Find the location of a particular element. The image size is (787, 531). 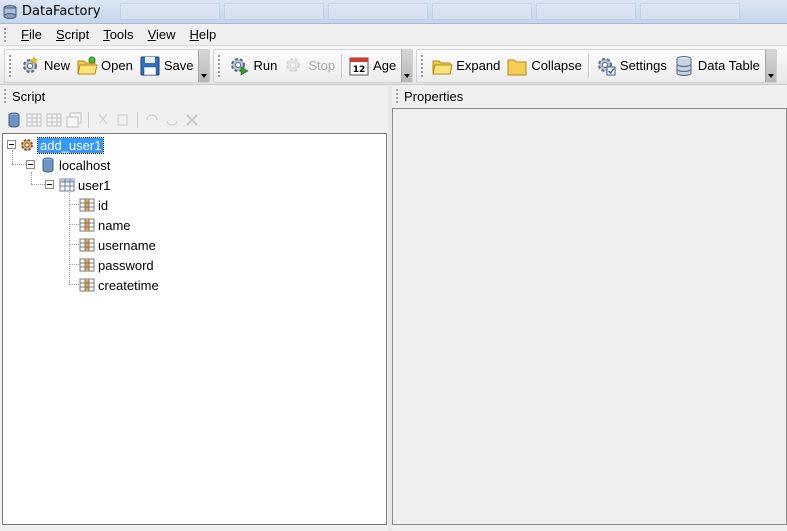

toolbar-file-group: New Open Save is located at coordinates (107, 65).